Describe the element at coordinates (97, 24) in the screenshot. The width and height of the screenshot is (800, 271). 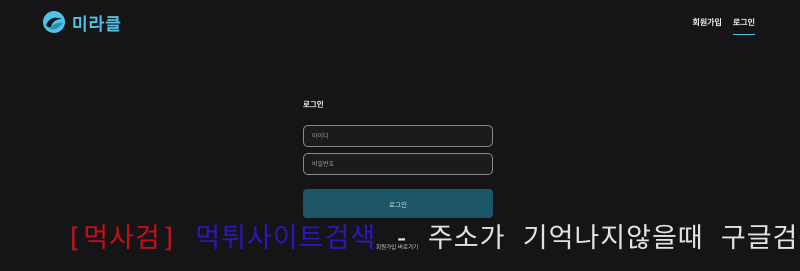
I see `brand-name: 미라클` at that location.